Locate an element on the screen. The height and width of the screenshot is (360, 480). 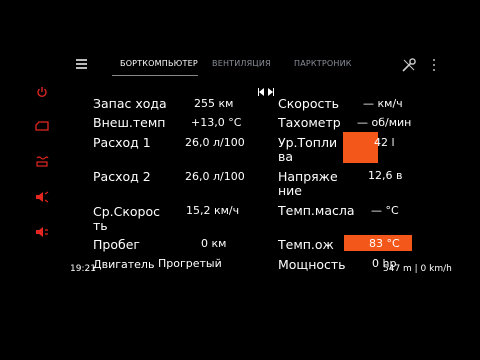
param-value-tachometer: — об/мин is located at coordinates (384, 122).